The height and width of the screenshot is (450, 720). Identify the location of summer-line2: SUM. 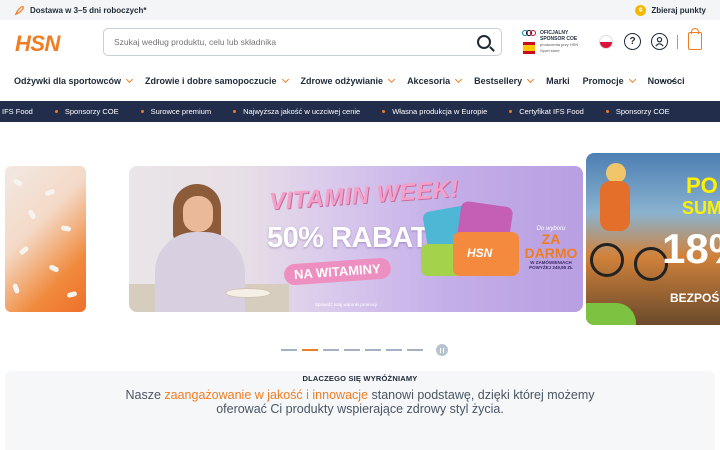
(701, 208).